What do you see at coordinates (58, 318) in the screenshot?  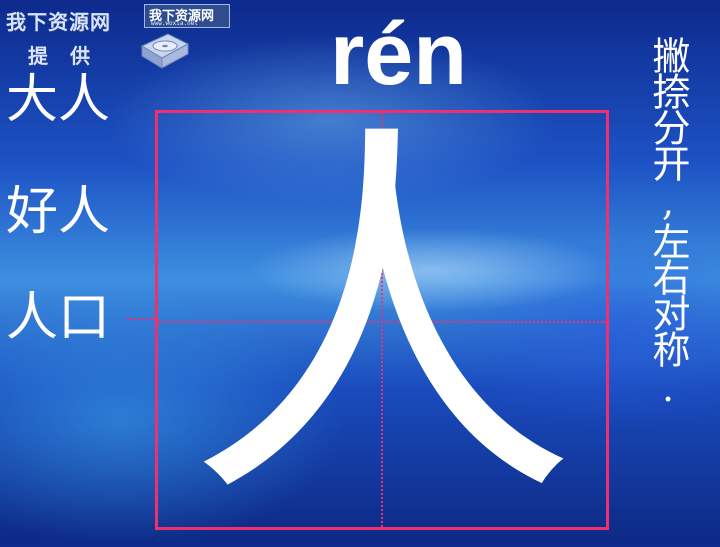 I see `word-item: 人口` at bounding box center [58, 318].